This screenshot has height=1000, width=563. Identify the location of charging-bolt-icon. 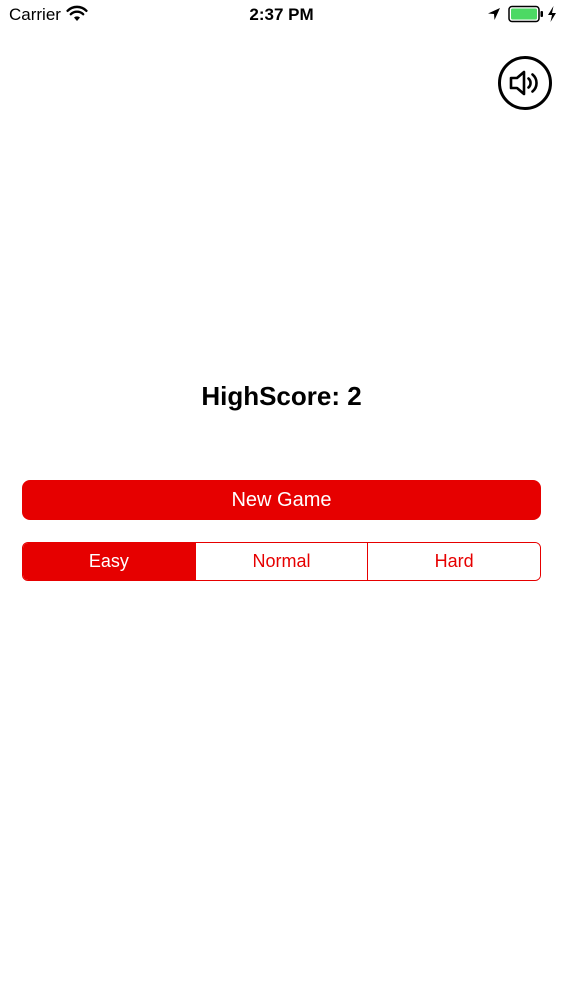
(552, 14).